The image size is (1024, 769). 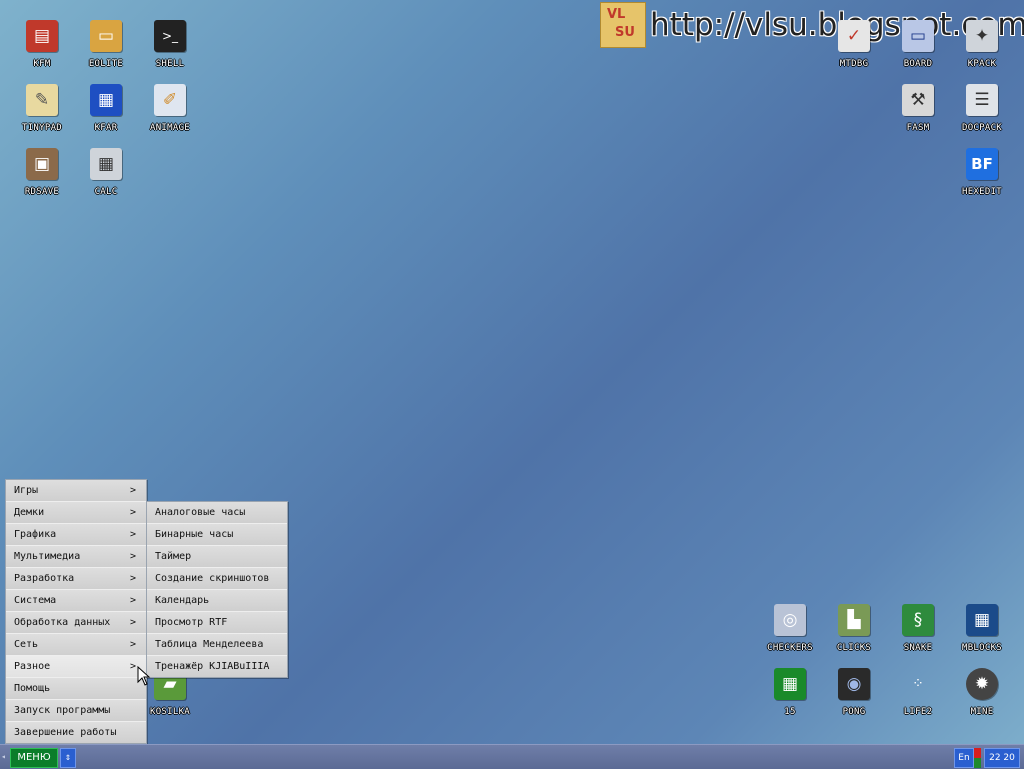 I want to click on checkers-icon: ◎, so click(x=790, y=620).